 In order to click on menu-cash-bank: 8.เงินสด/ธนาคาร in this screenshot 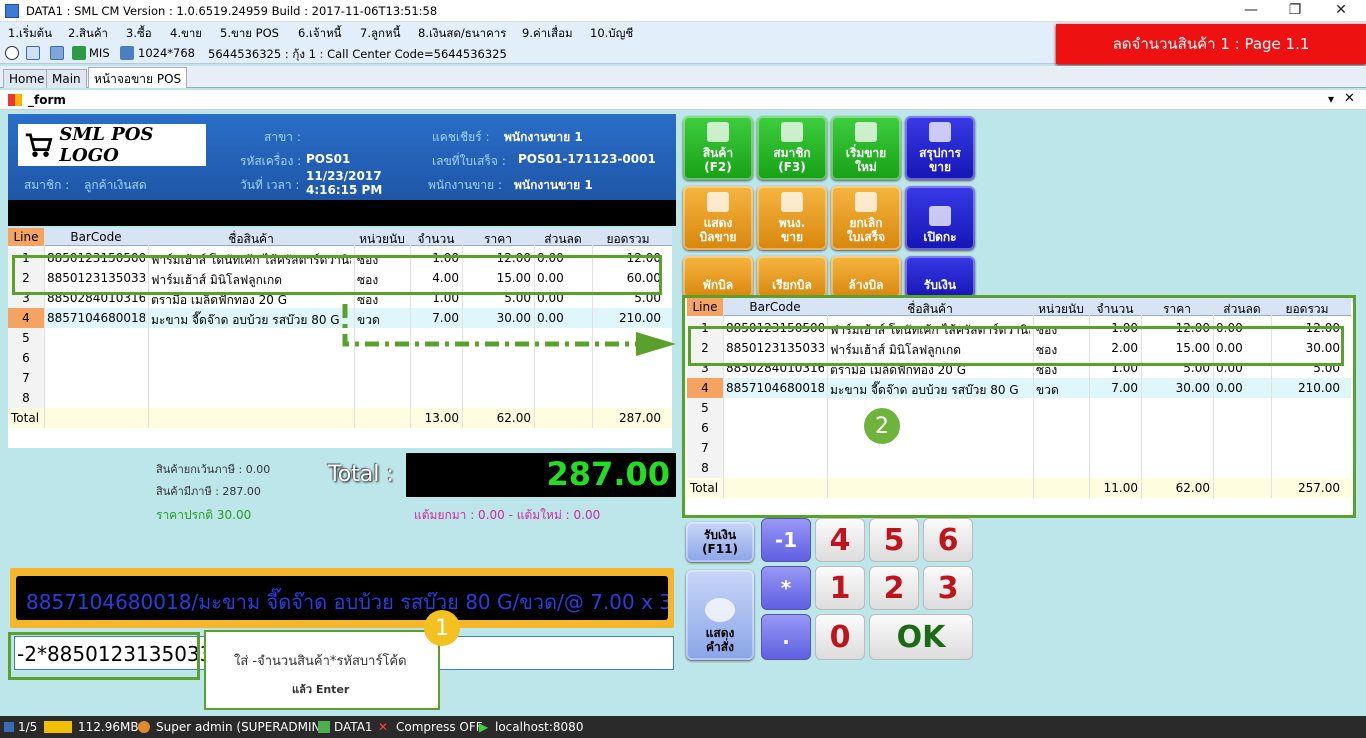, I will do `click(462, 34)`.